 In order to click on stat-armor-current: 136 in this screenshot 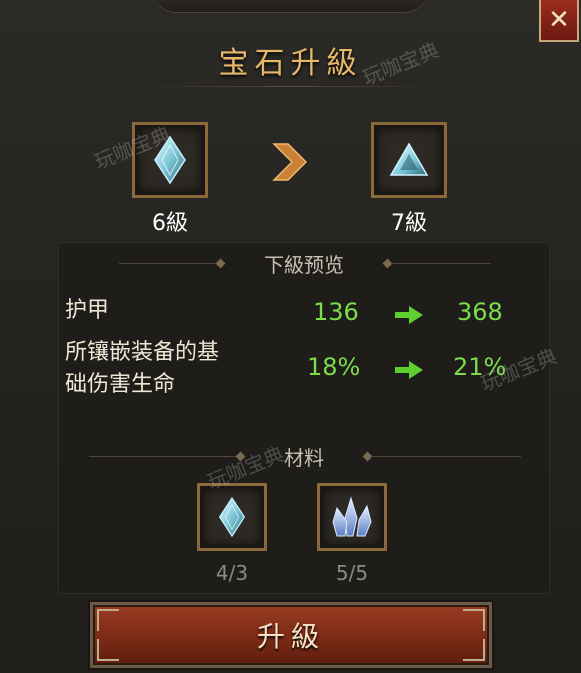, I will do `click(336, 312)`.